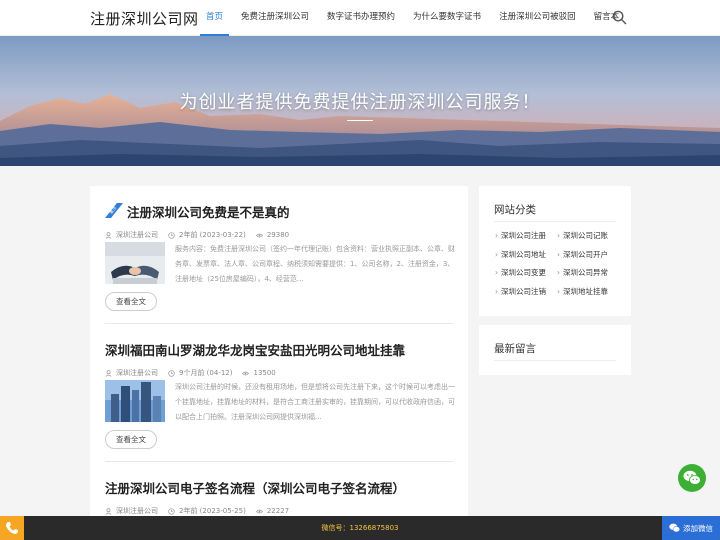 The image size is (720, 540). I want to click on sticky-badge: 置顶, so click(114, 210).